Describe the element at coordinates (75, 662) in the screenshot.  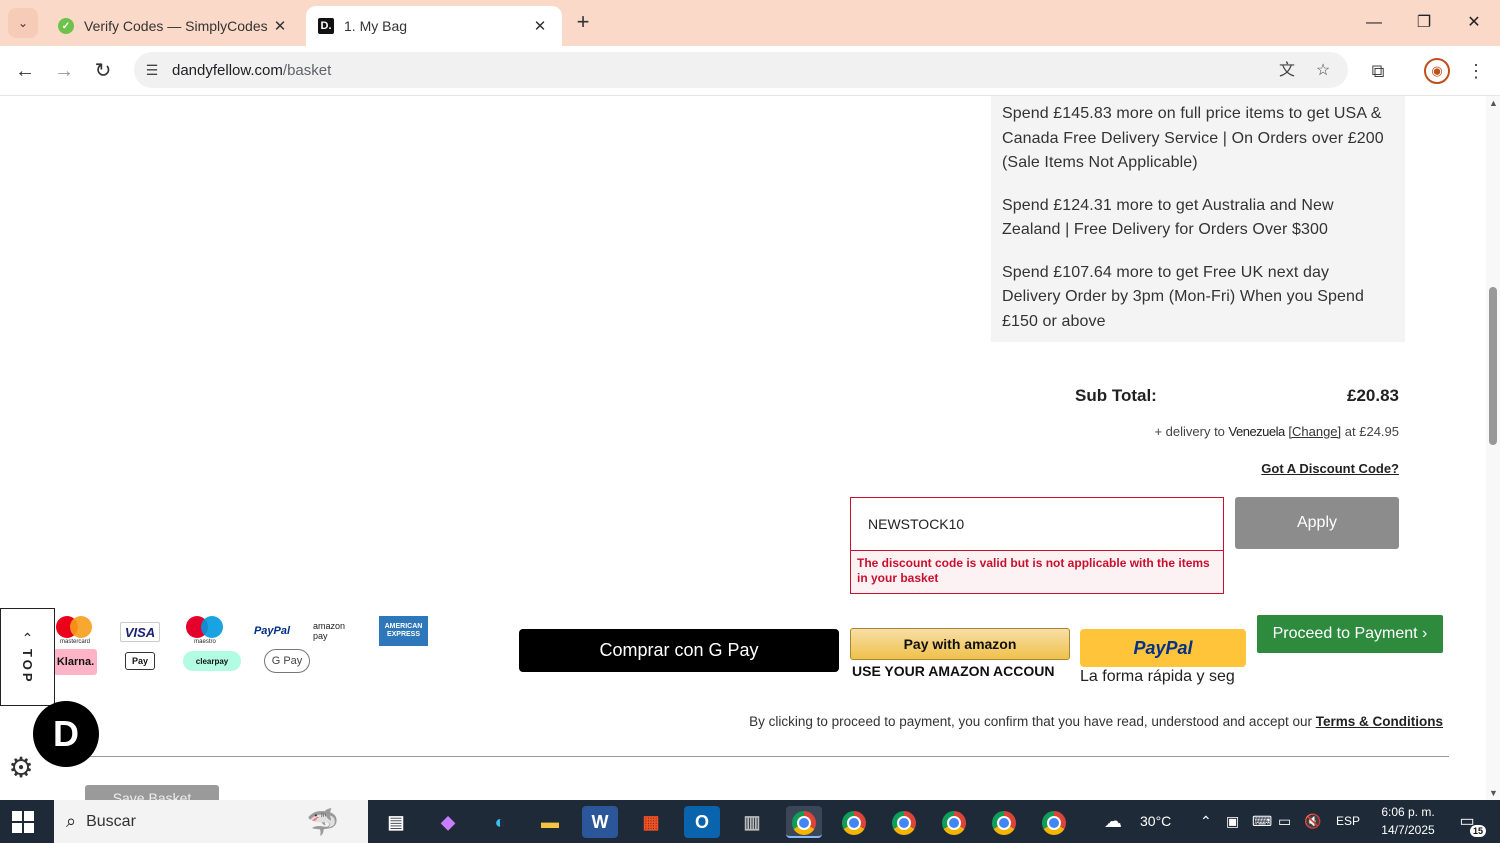
I see `klarna-icon: Klarna.` at that location.